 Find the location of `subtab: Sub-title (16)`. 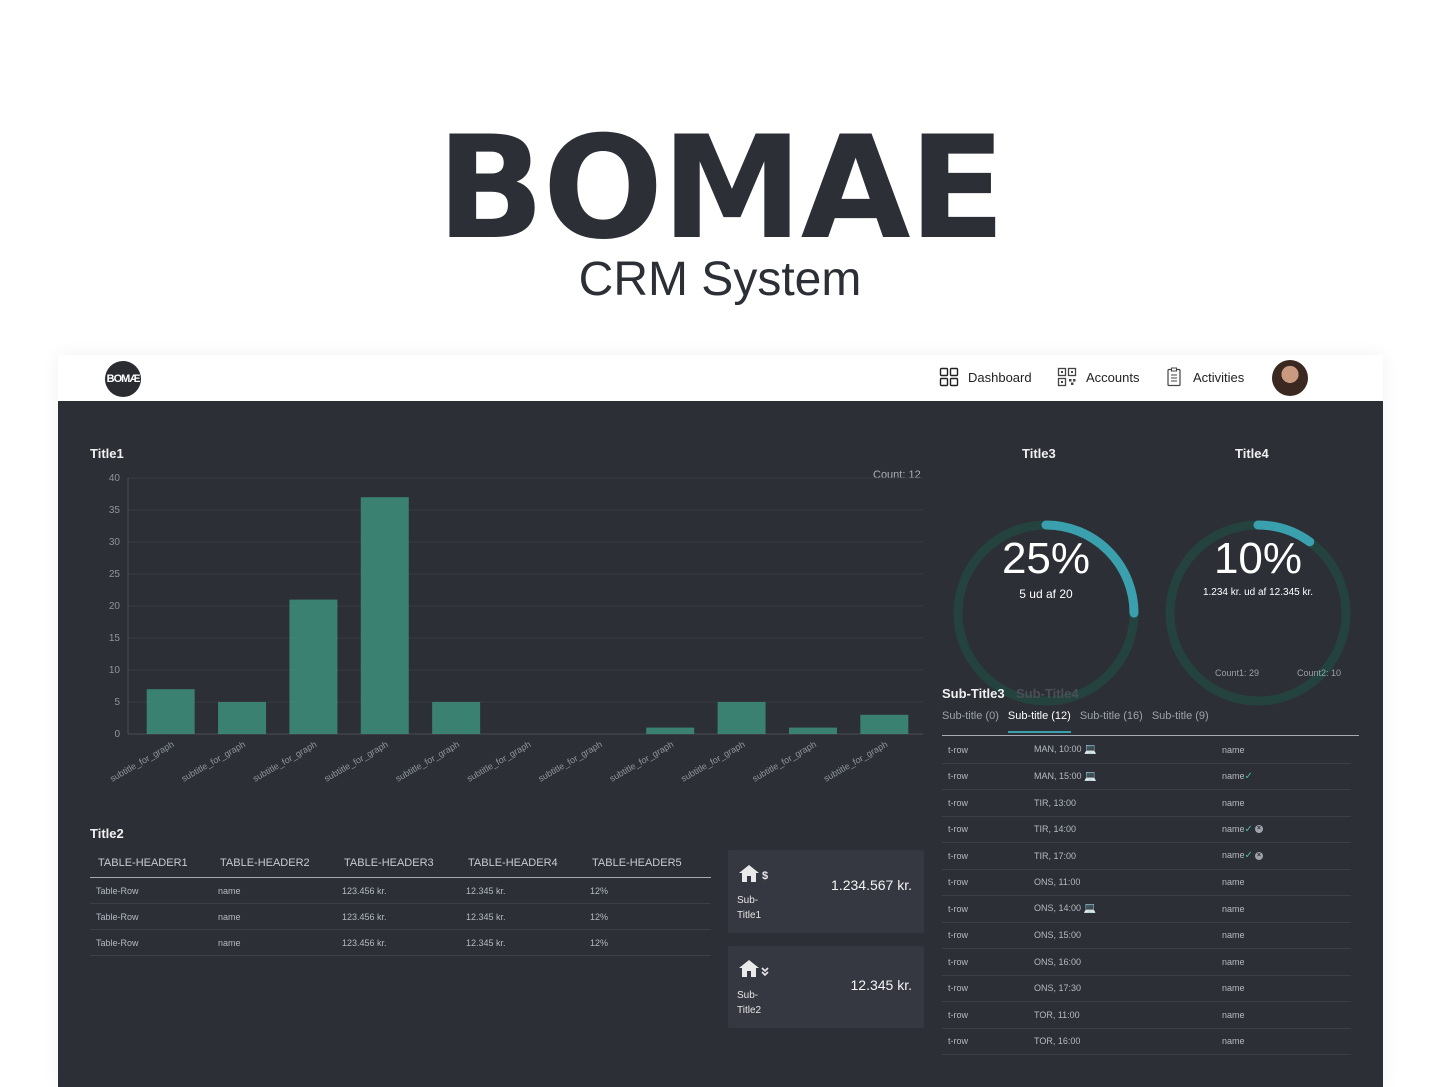

subtab: Sub-title (16) is located at coordinates (1111, 721).